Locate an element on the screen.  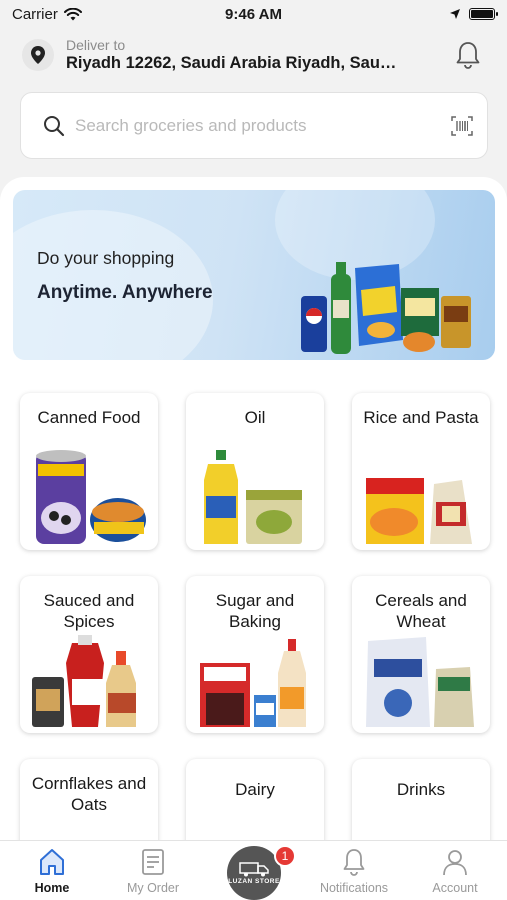
status-bar: Carrier 9:46 AM is located at coordinates (253, 14).